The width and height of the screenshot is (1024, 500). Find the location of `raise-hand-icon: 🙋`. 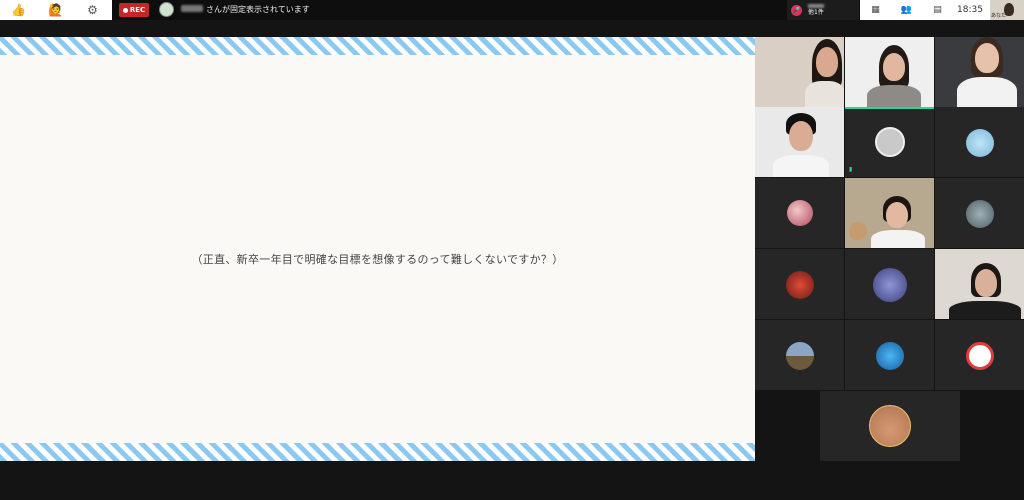

raise-hand-icon: 🙋 is located at coordinates (55, 10).